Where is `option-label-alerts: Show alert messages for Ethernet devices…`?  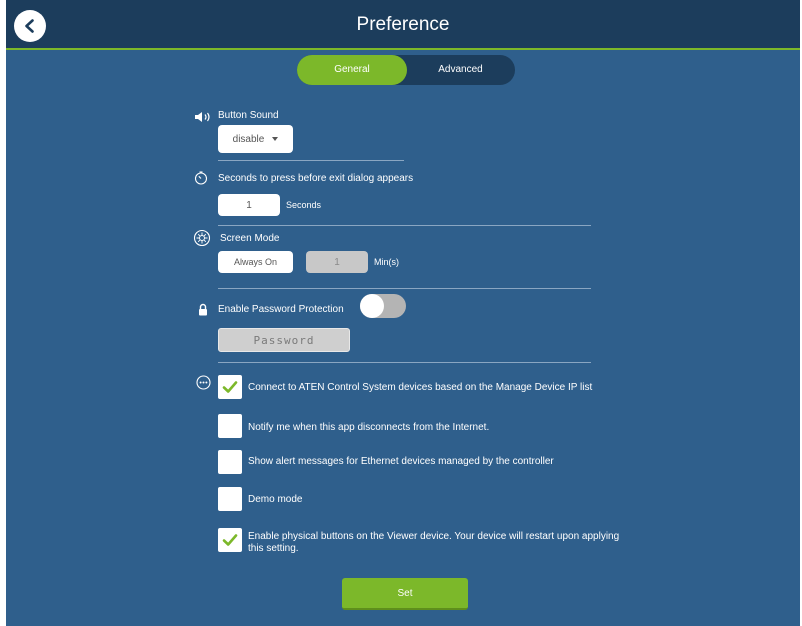
option-label-alerts: Show alert messages for Ethernet devices… is located at coordinates (401, 461).